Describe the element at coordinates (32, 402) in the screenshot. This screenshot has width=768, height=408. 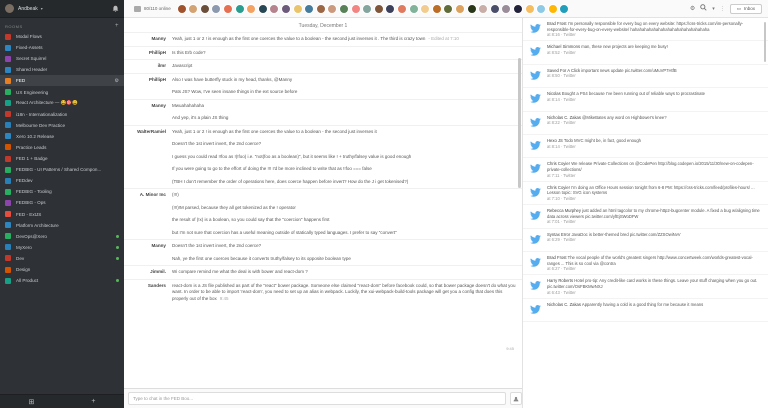
I see `grid-icon: ⊞` at that location.